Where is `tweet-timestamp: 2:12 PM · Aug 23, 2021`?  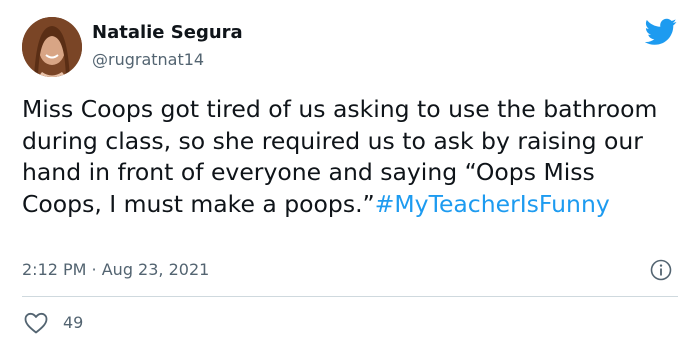 tweet-timestamp: 2:12 PM · Aug 23, 2021 is located at coordinates (115, 269).